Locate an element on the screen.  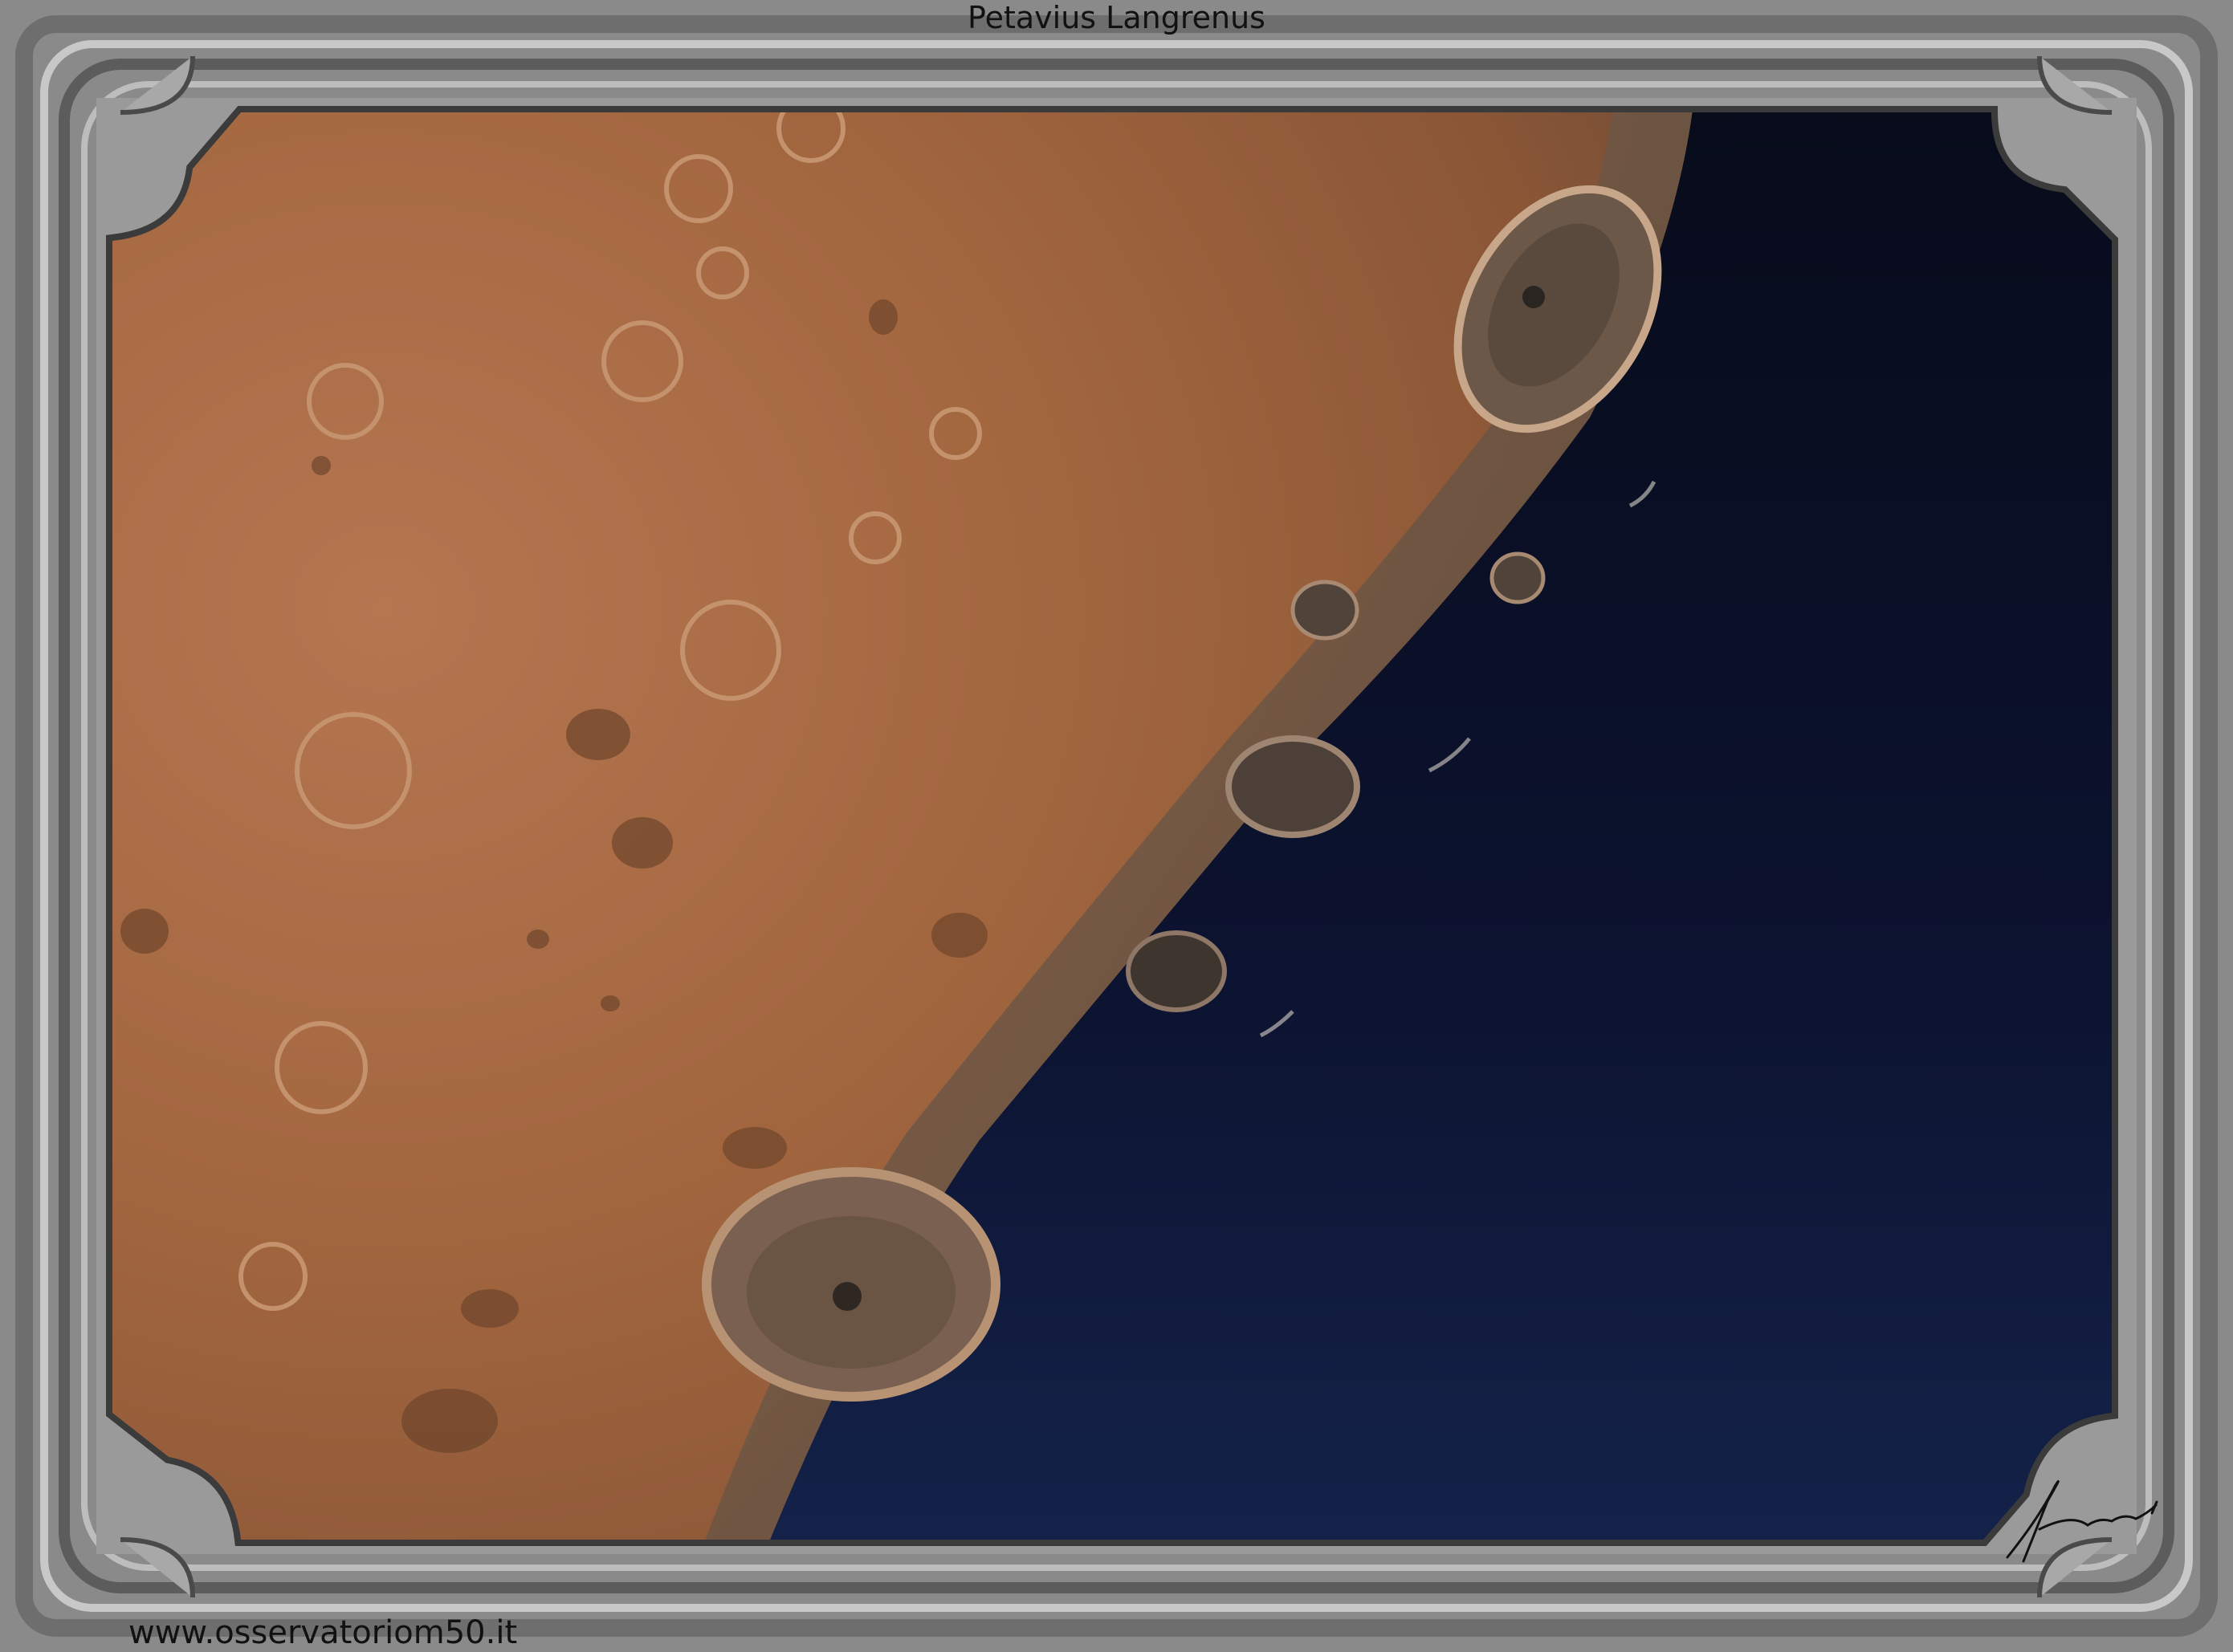
image-title: Petavius Langrenus is located at coordinates (1116, 17).